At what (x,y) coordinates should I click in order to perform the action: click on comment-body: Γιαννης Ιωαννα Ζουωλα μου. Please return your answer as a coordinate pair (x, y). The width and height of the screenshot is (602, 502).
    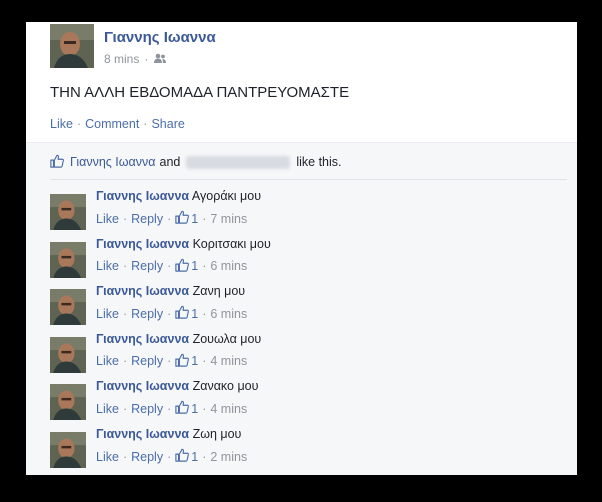
    Looking at the image, I should click on (178, 339).